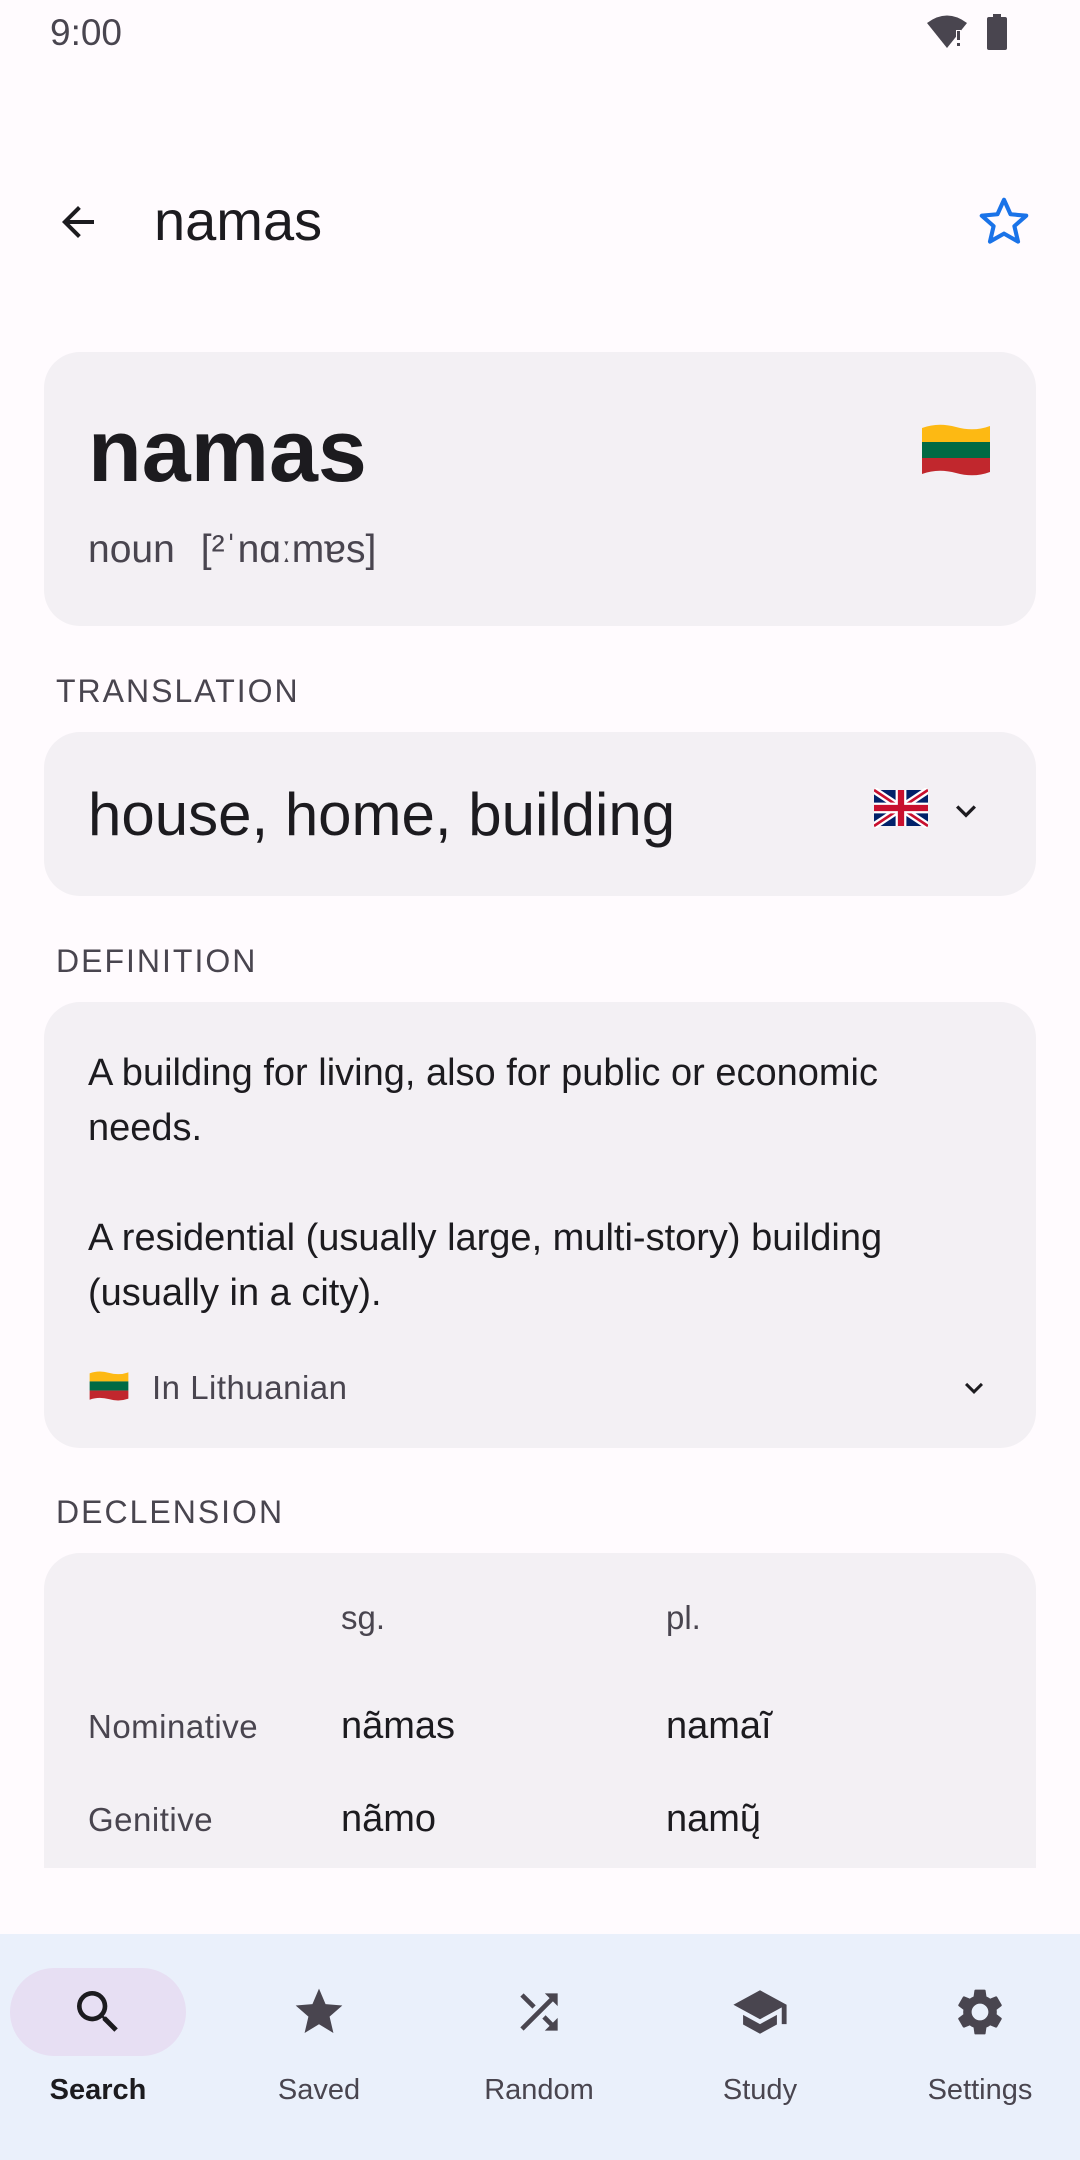  Describe the element at coordinates (398, 1726) in the screenshot. I see `singular-form: nãmas` at that location.